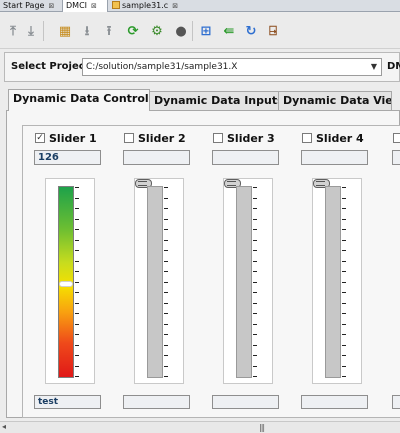  What do you see at coordinates (67, 157) in the screenshot?
I see `slider-1-value: 126` at bounding box center [67, 157].